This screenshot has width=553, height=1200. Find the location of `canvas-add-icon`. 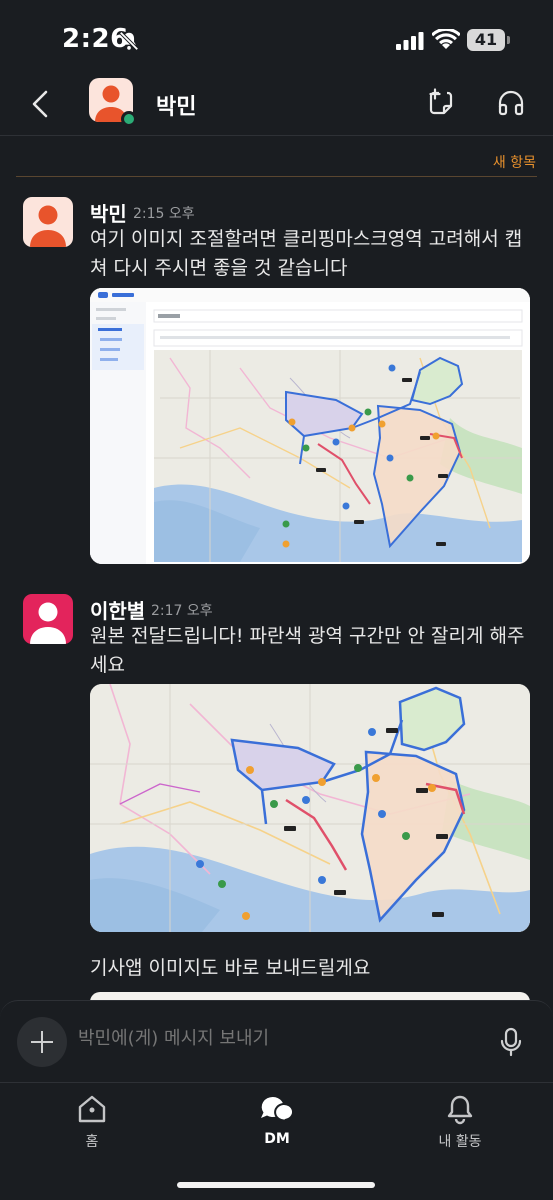

canvas-add-icon is located at coordinates (441, 103).